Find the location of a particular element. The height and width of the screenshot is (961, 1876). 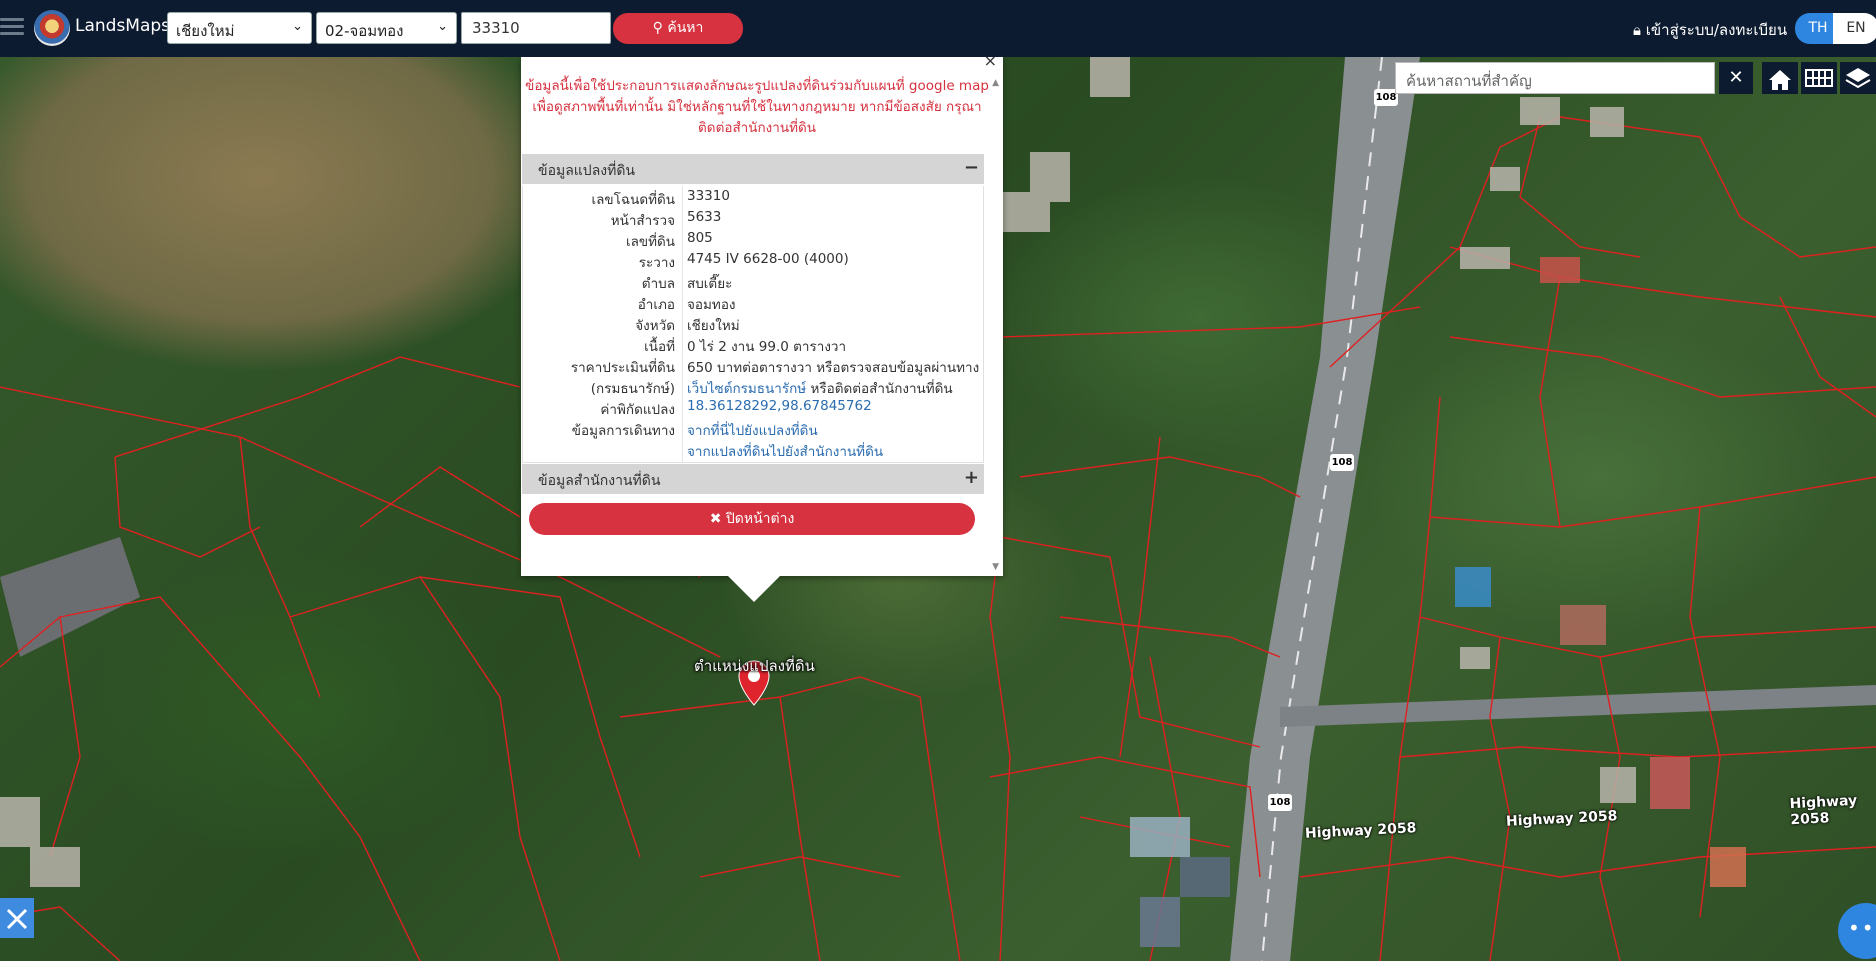

side-road is located at coordinates (70, 597).